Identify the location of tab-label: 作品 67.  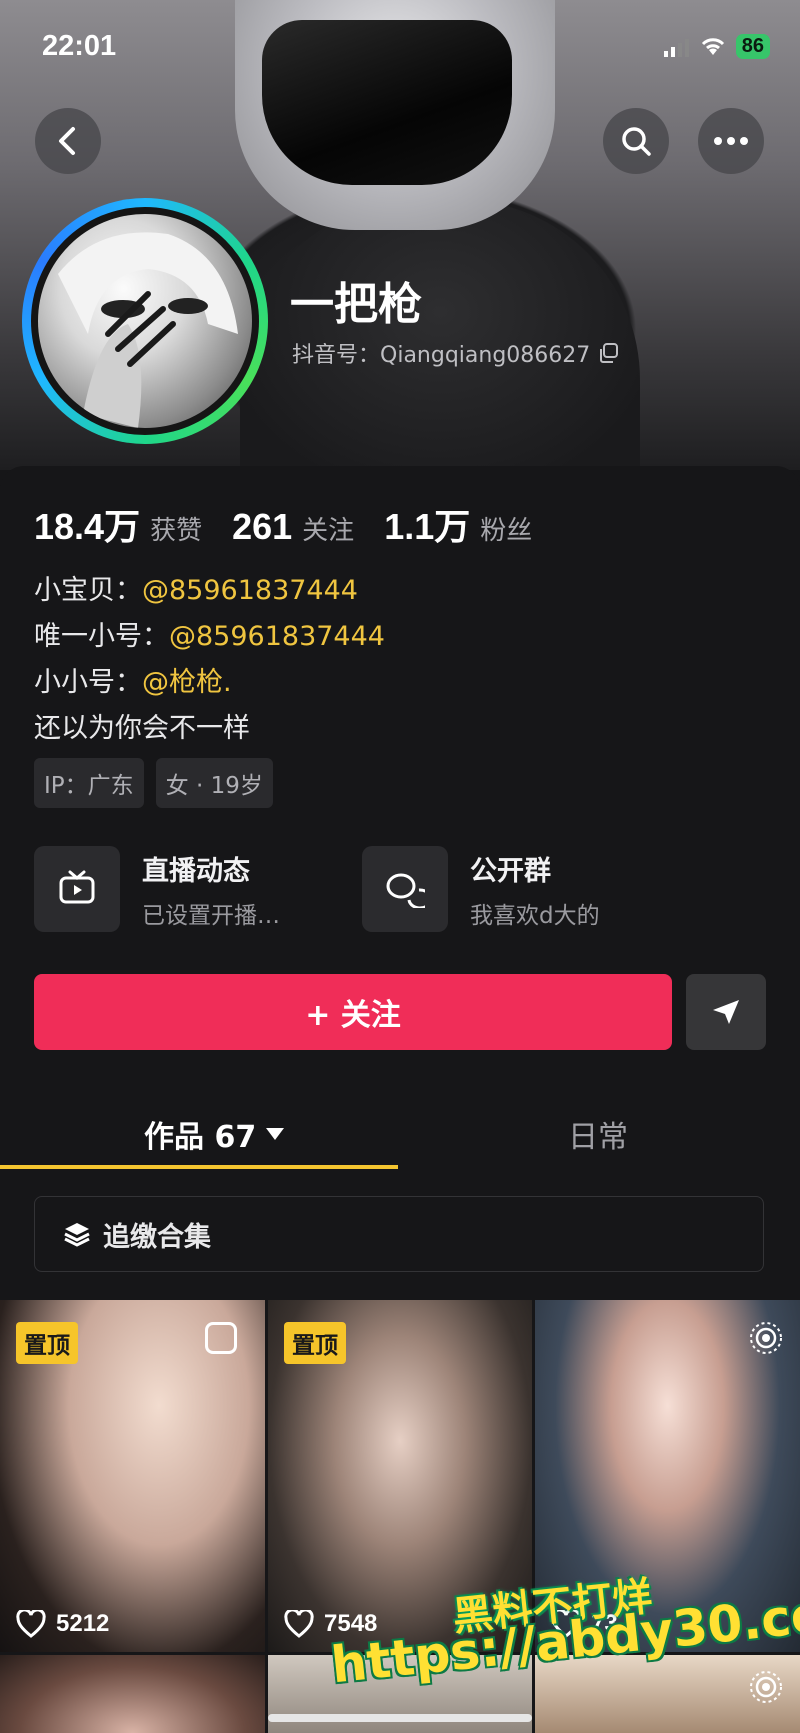
(200, 1137).